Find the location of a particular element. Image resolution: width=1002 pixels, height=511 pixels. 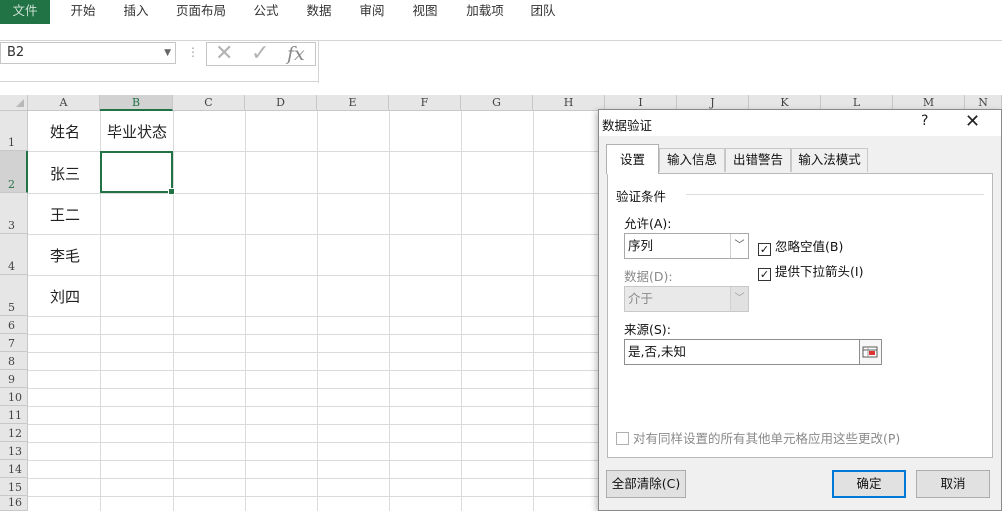

row-header-14: 14 is located at coordinates (14, 469).